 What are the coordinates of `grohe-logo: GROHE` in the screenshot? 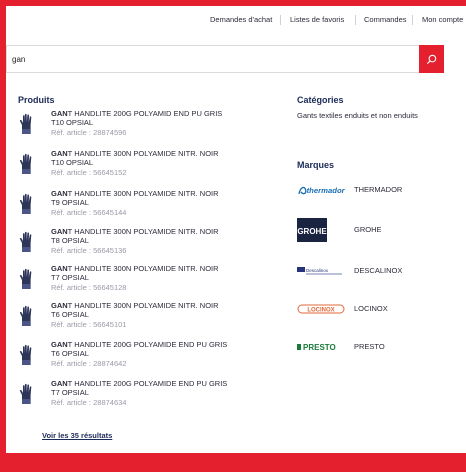 It's located at (322, 230).